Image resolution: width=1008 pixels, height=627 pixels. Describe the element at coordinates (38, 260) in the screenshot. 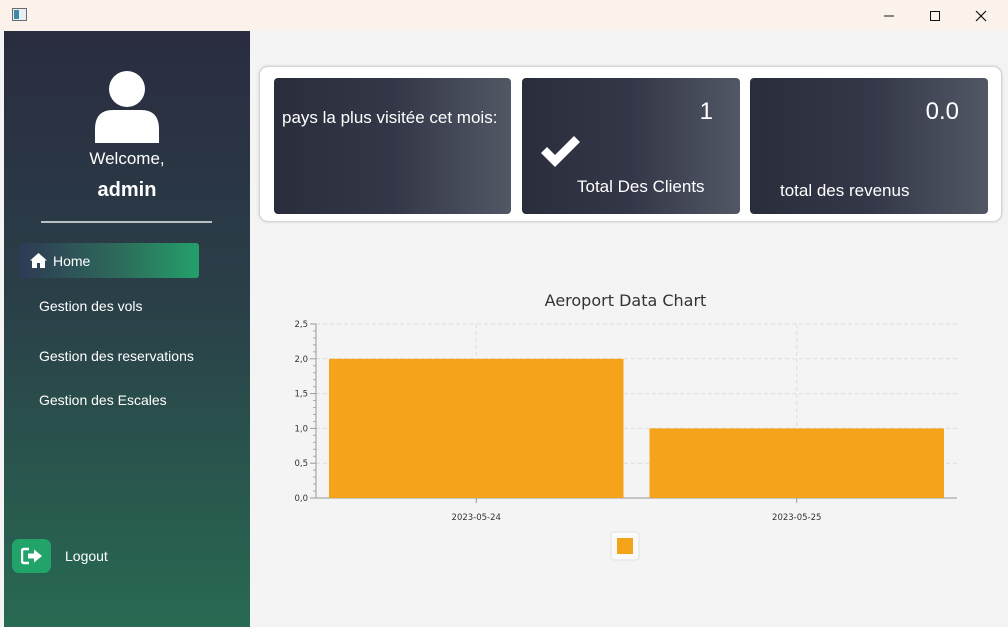

I see `home-icon` at that location.